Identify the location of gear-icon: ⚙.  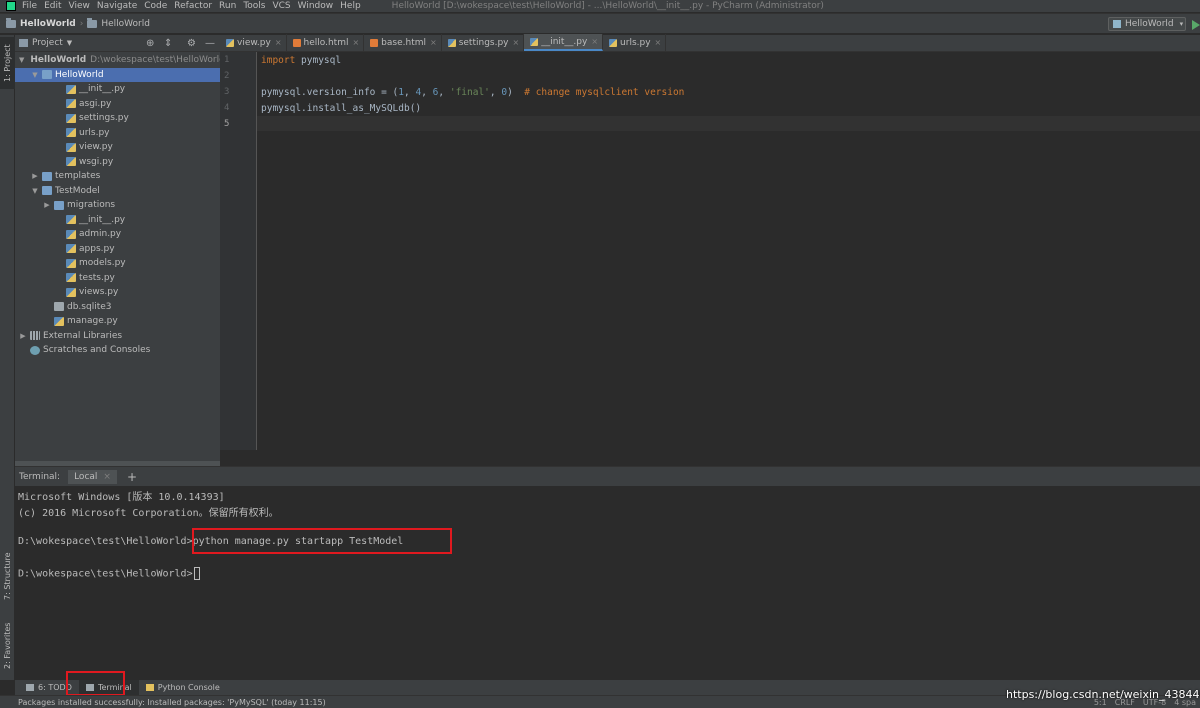
(191, 43).